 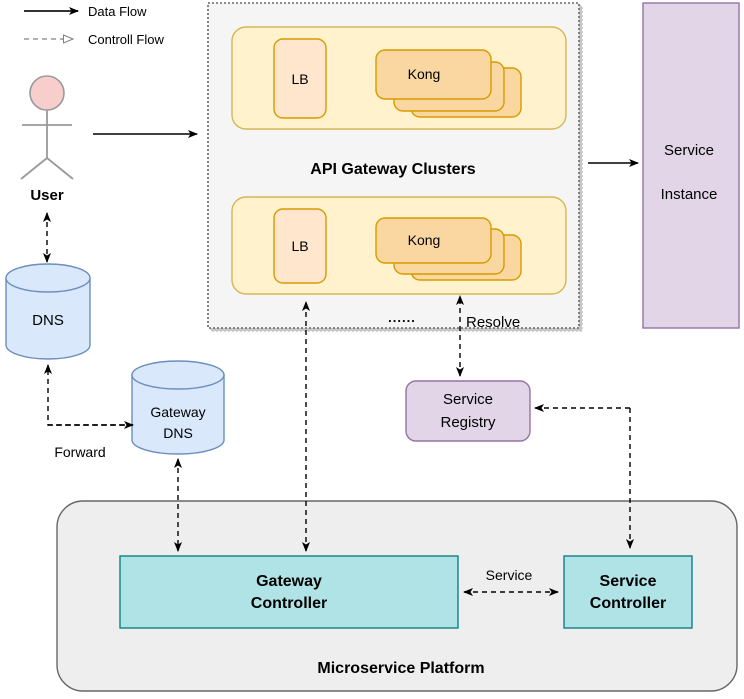 I want to click on cluster-2-kong-label: Kong, so click(x=424, y=240).